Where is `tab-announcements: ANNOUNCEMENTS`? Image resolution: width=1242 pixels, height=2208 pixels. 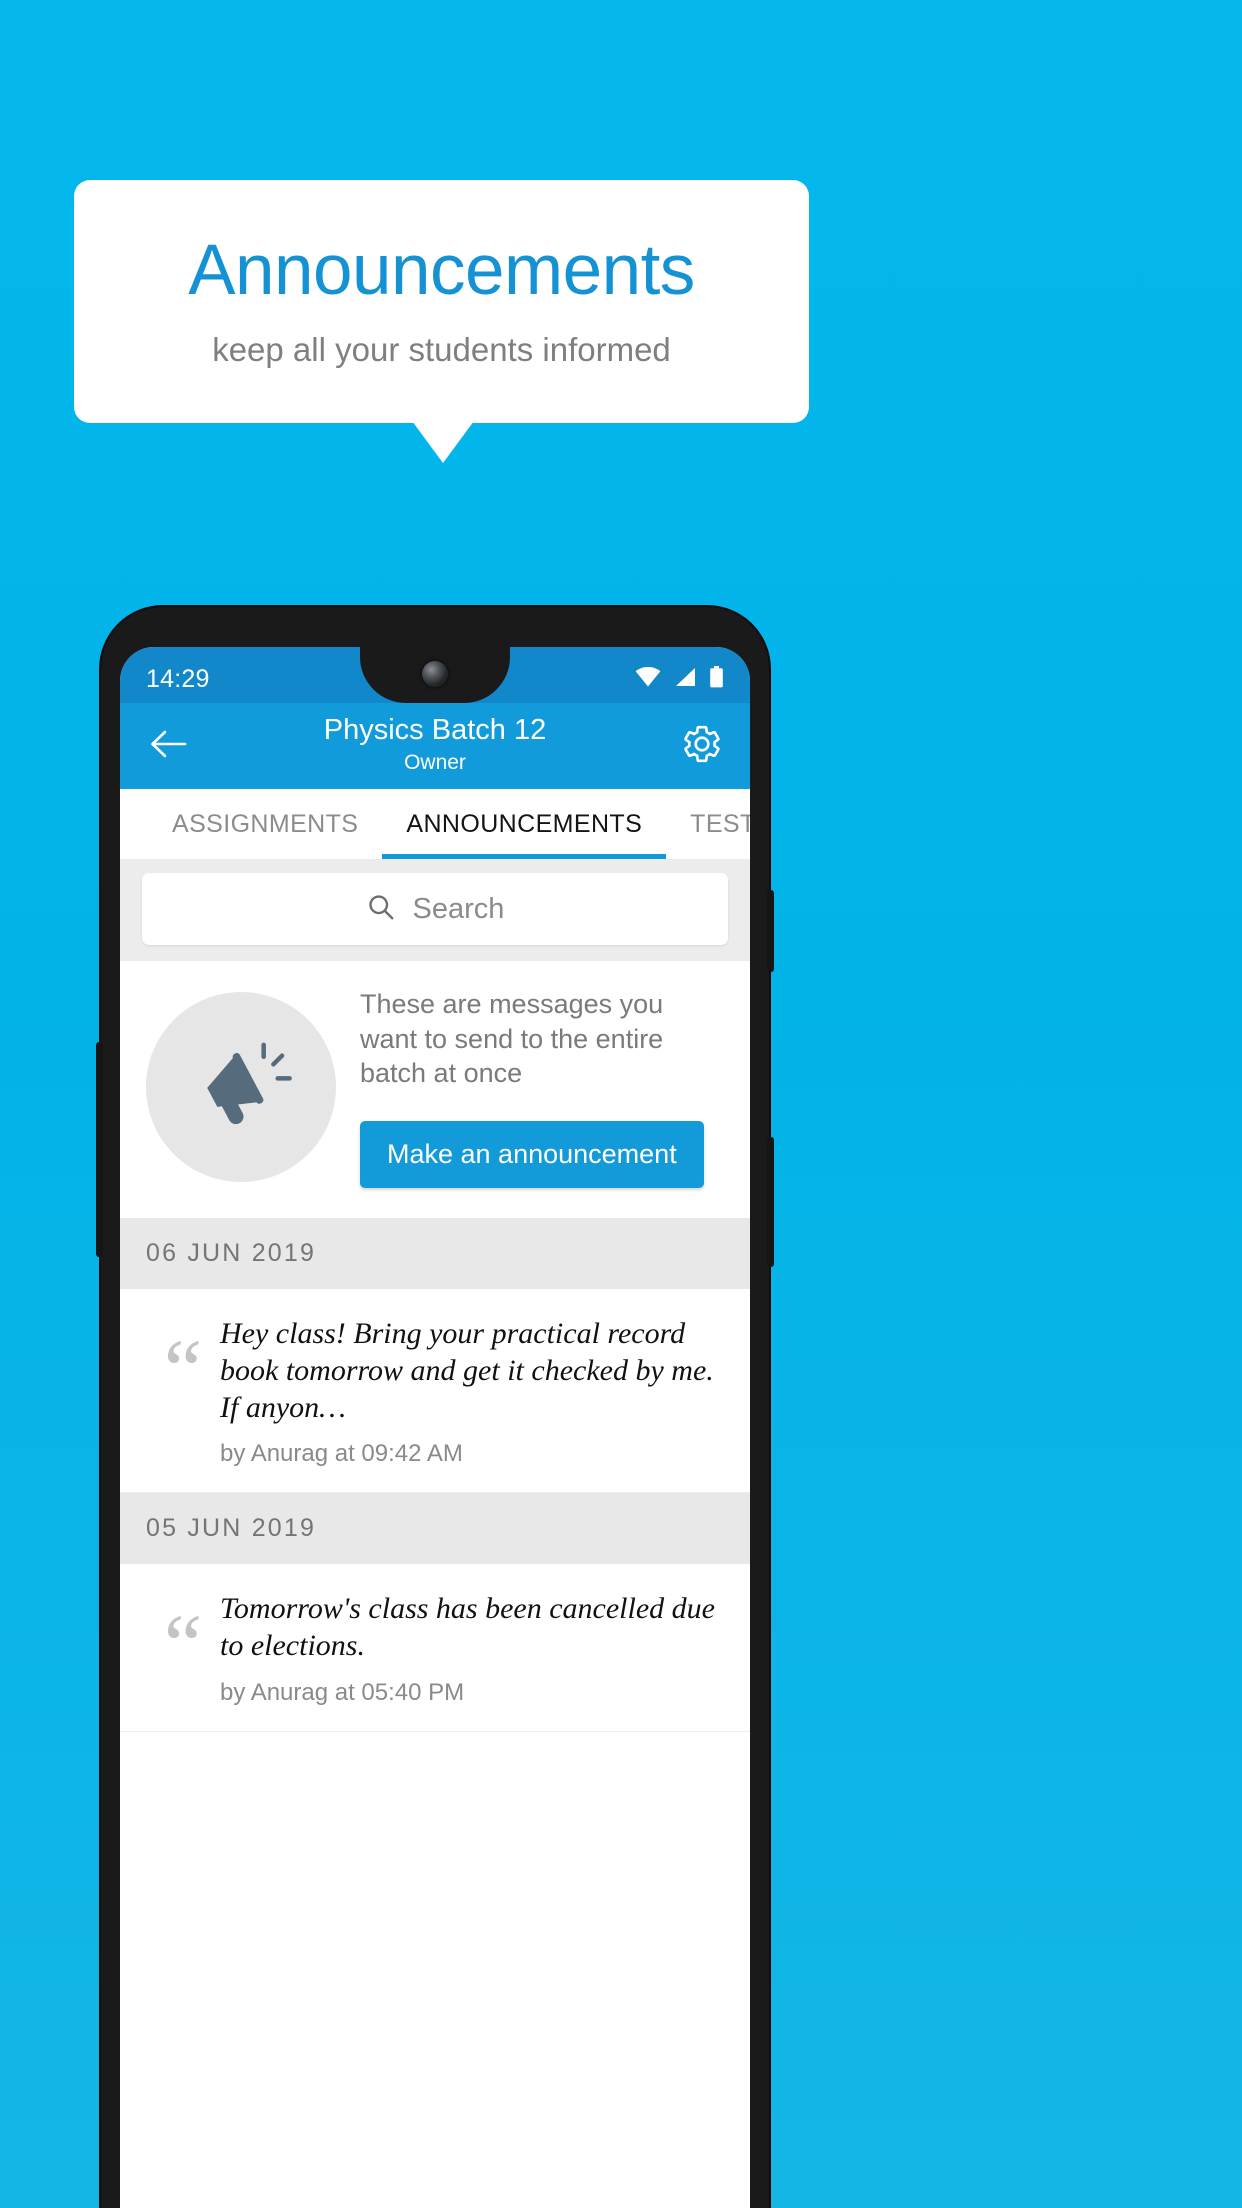 tab-announcements: ANNOUNCEMENTS is located at coordinates (524, 824).